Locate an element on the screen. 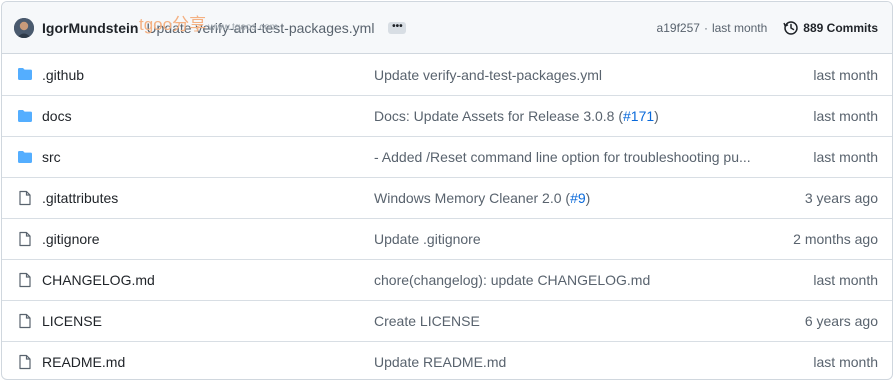 This screenshot has height=382, width=896. commit-sha: a19f257 is located at coordinates (678, 28).